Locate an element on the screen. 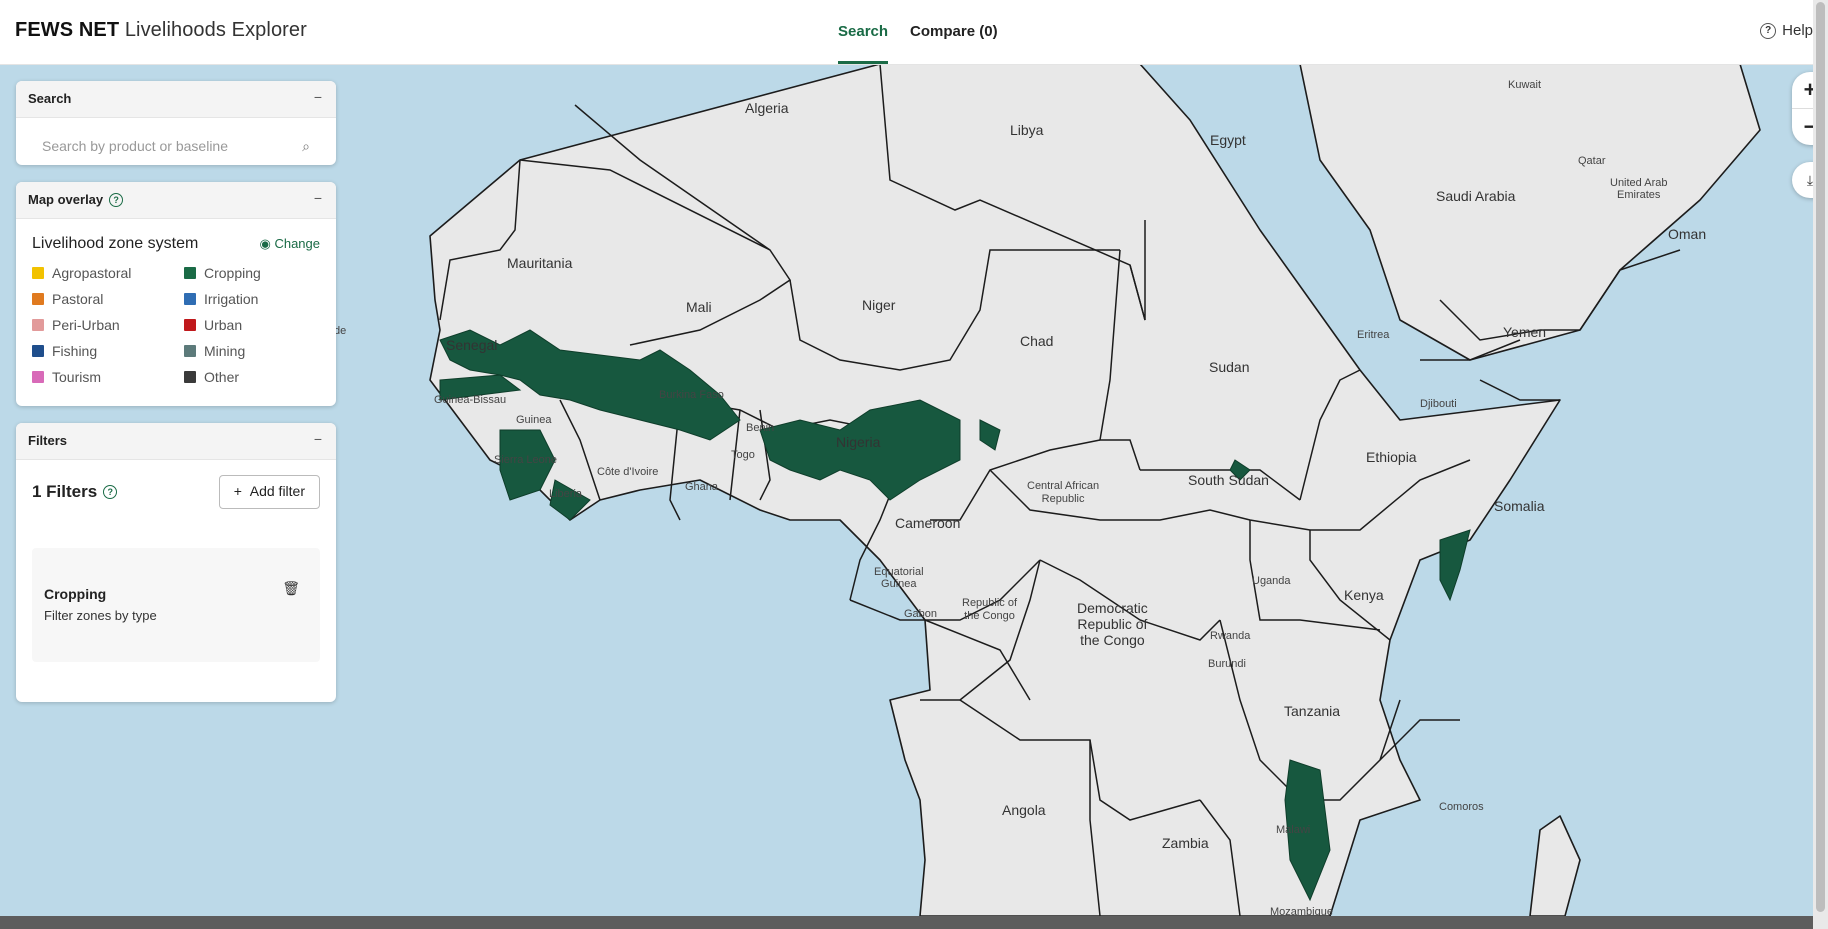  map-label-zambia: Zambia is located at coordinates (1185, 843).